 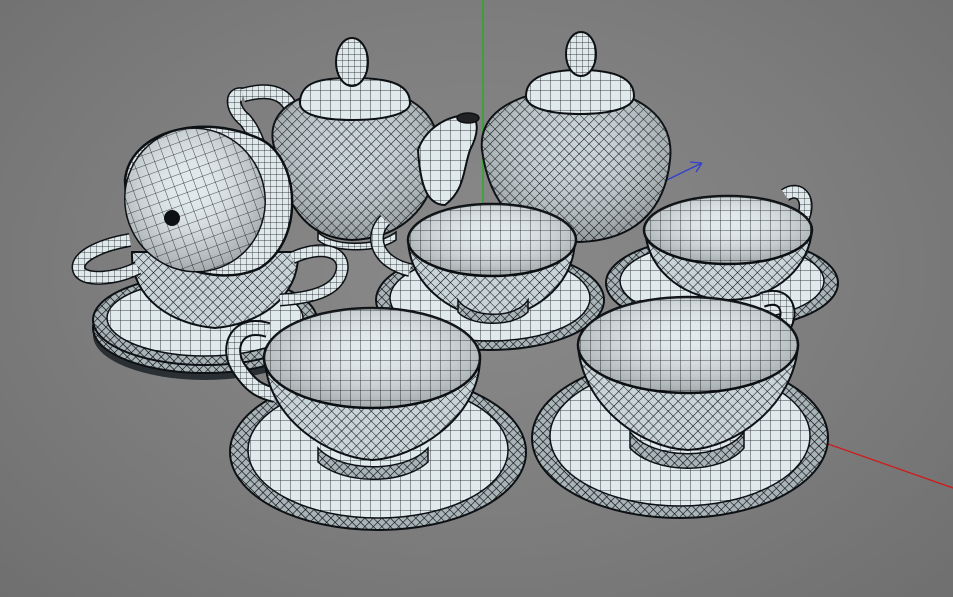 What do you see at coordinates (696, 167) in the screenshot?
I see `z-axis-arrow-icon` at bounding box center [696, 167].